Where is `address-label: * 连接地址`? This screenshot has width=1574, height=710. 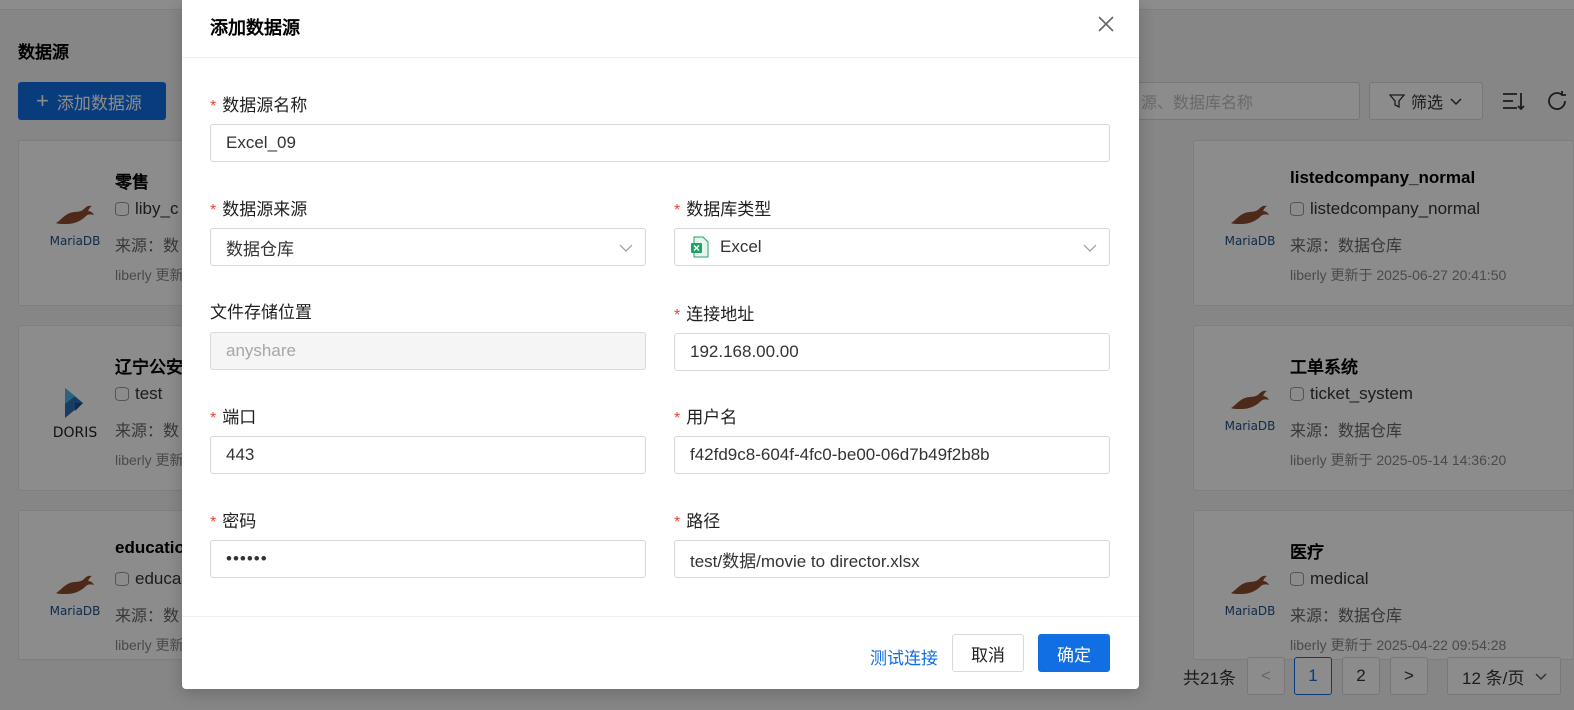 address-label: * 连接地址 is located at coordinates (714, 314).